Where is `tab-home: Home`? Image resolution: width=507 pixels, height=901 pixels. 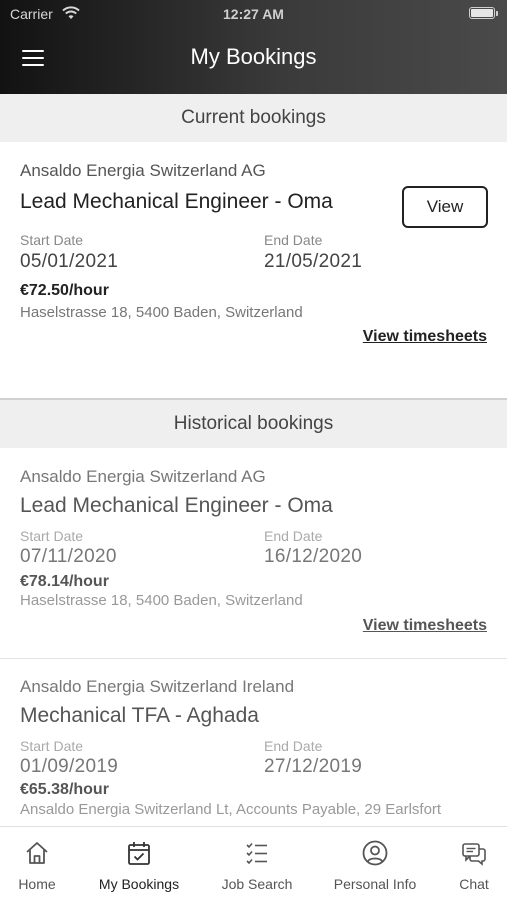
tab-home: Home is located at coordinates (37, 864).